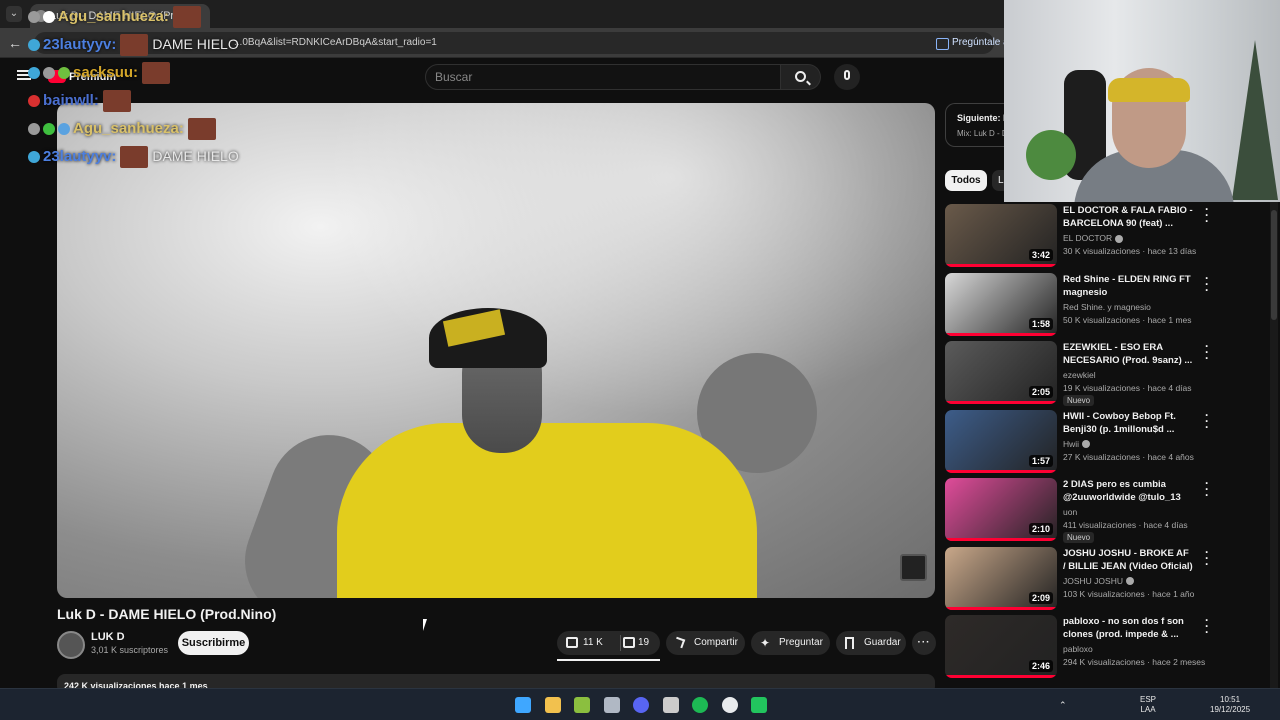  I want to click on channel-name-text: JOSHU JOSHU, so click(1093, 580).